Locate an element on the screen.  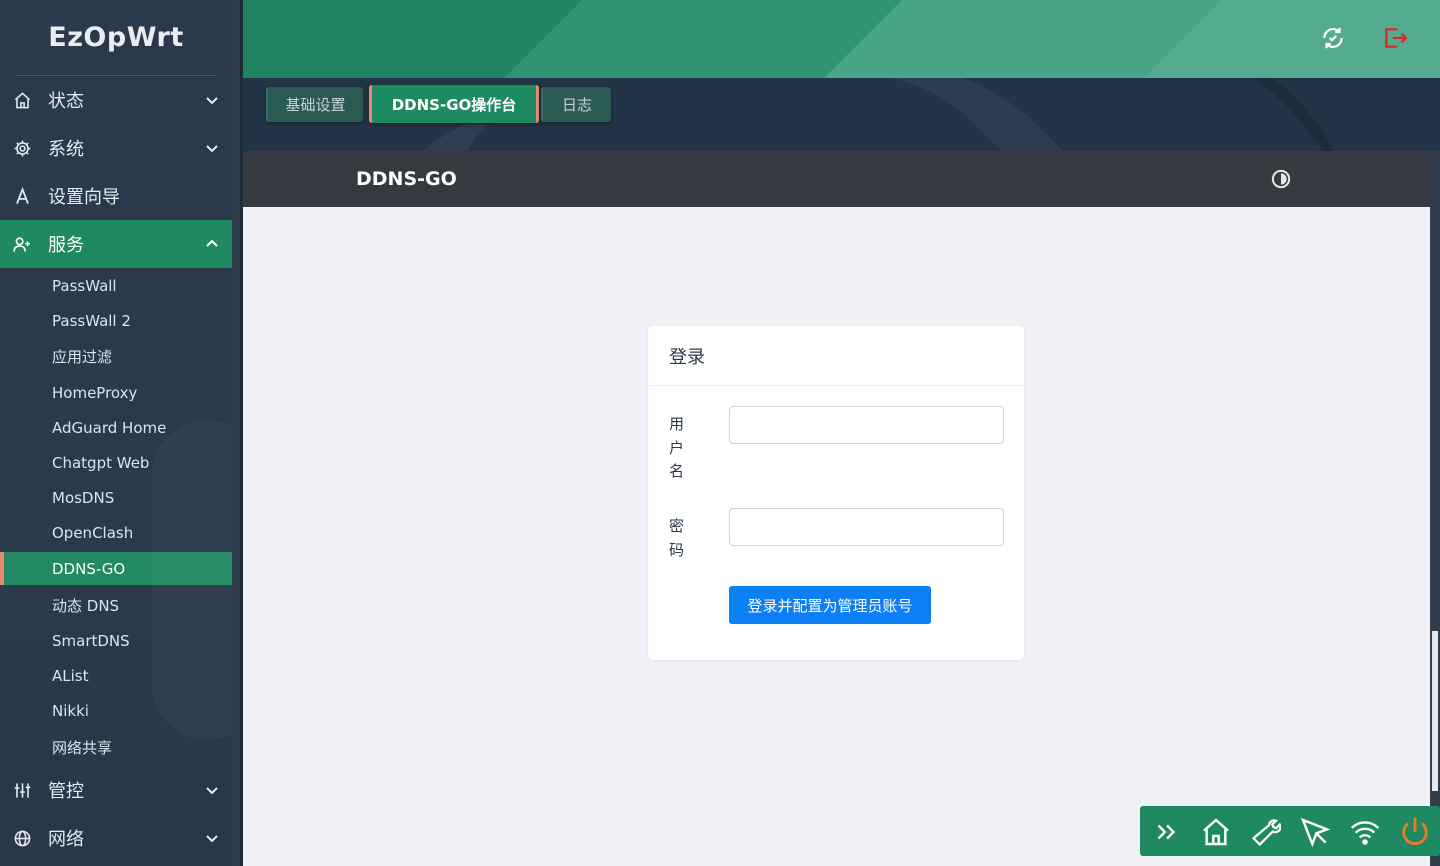
menu-group-label: 系统 is located at coordinates (66, 149).